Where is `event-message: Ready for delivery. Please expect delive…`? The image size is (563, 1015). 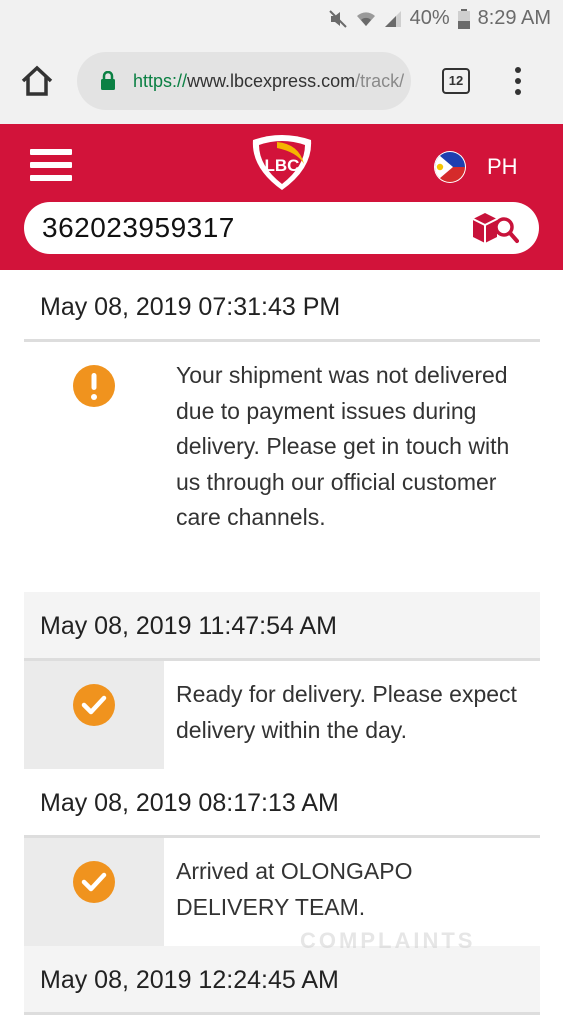 event-message: Ready for delivery. Please expect delive… is located at coordinates (346, 712).